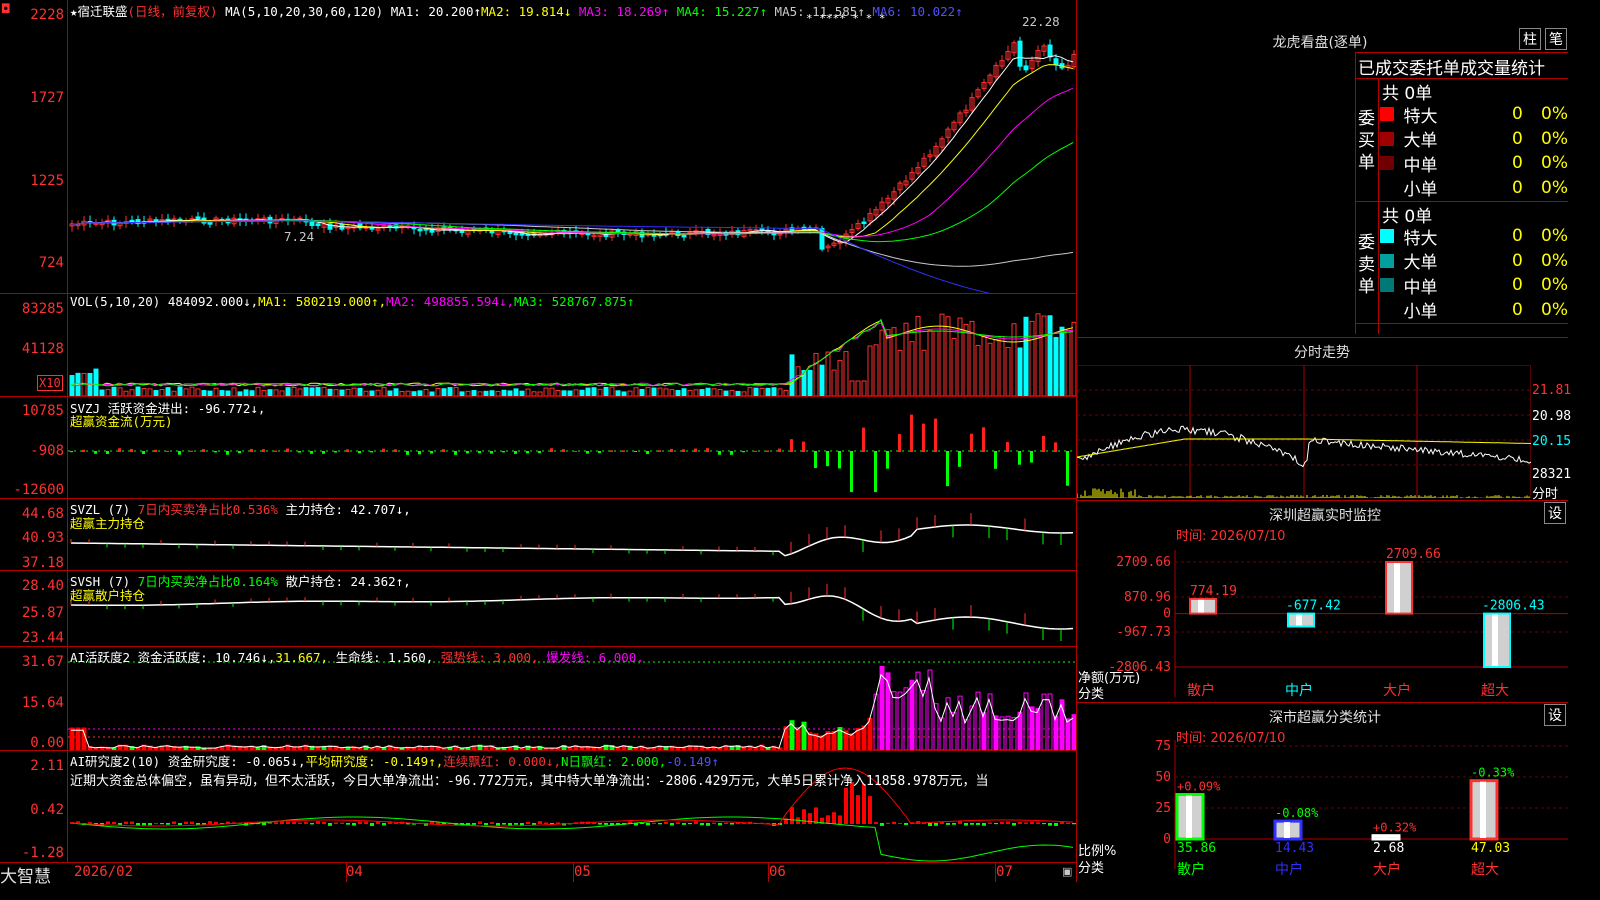  Describe the element at coordinates (42, 411) in the screenshot. I see `svzj-y-label-1: 10785` at that location.